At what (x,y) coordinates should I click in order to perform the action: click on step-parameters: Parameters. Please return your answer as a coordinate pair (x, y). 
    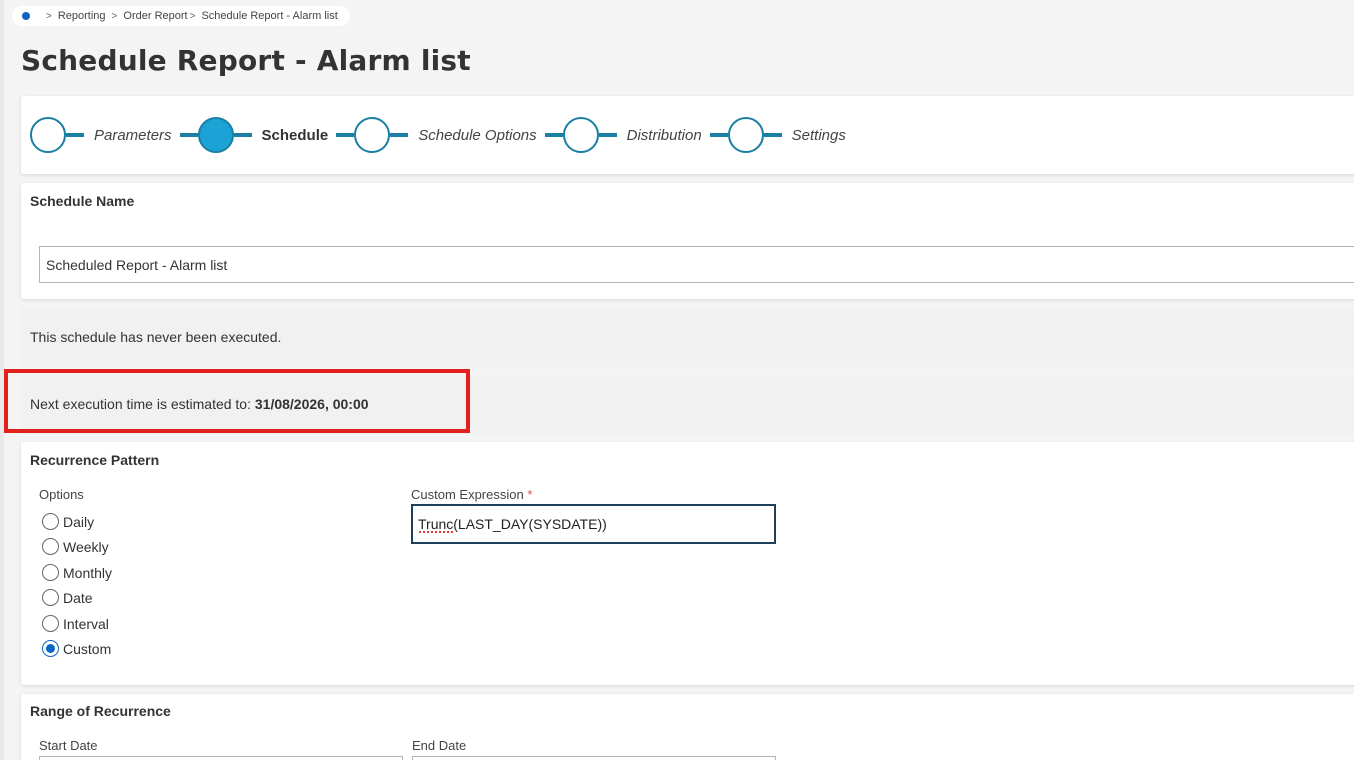
    Looking at the image, I should click on (105, 135).